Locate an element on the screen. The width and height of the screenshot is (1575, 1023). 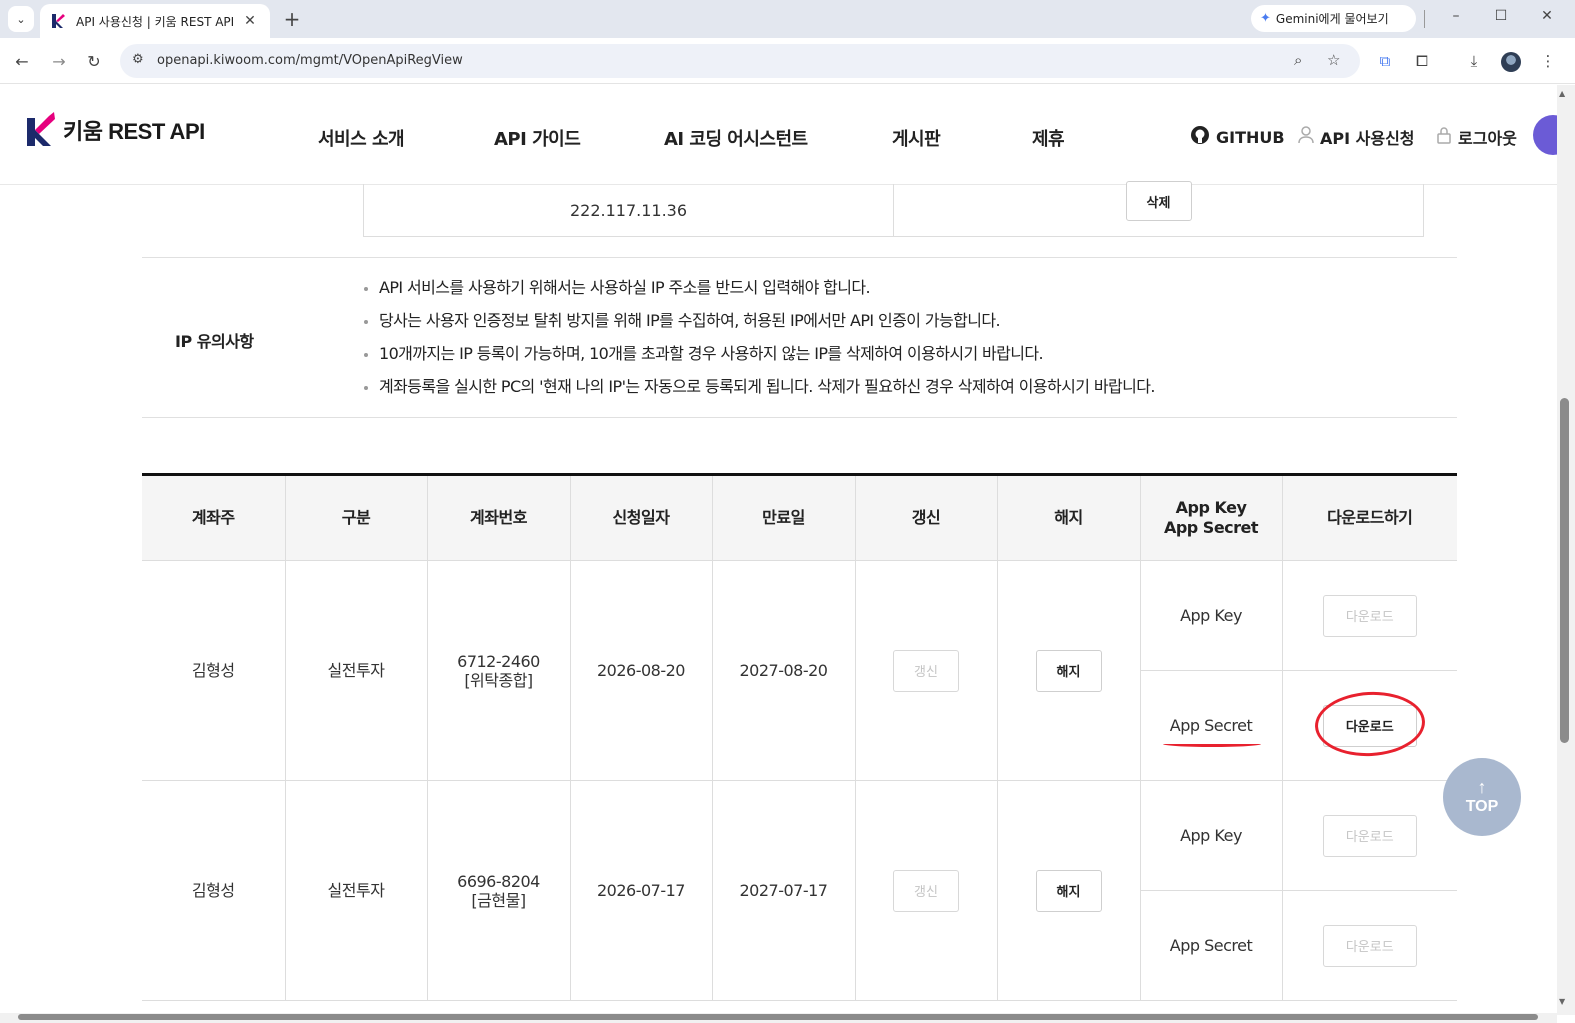
header-expire-date: 만료일 is located at coordinates (783, 517).